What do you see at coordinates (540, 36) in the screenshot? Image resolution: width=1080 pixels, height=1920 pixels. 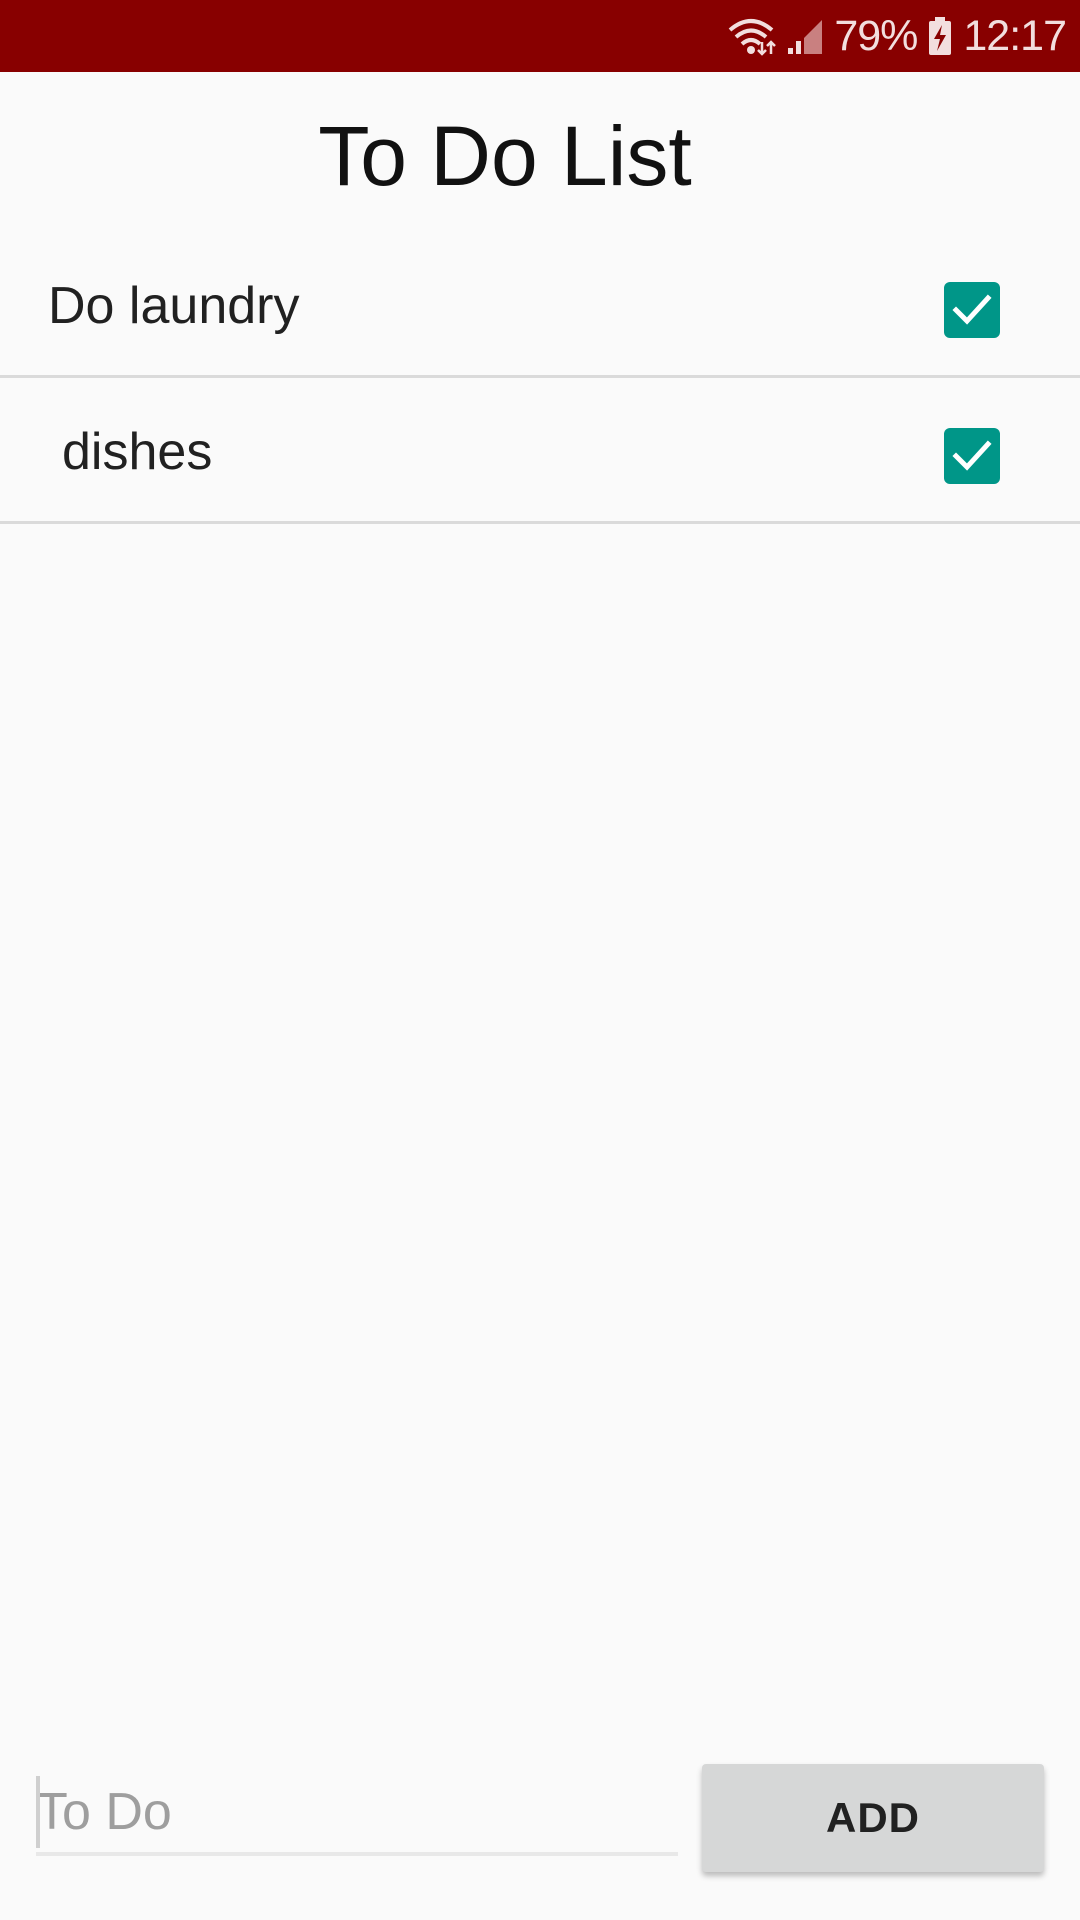 I see `status-bar: 79% 12:17` at bounding box center [540, 36].